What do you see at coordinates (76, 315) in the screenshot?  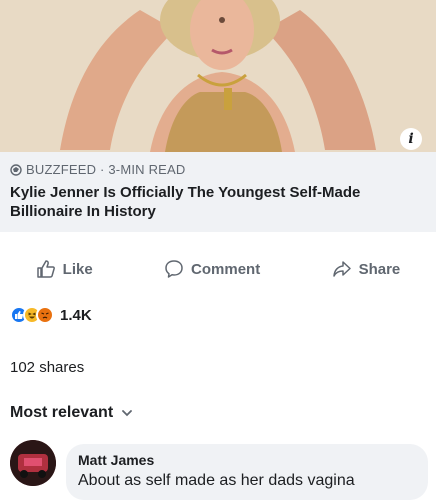 I see `reaction-count: 1.4K` at bounding box center [76, 315].